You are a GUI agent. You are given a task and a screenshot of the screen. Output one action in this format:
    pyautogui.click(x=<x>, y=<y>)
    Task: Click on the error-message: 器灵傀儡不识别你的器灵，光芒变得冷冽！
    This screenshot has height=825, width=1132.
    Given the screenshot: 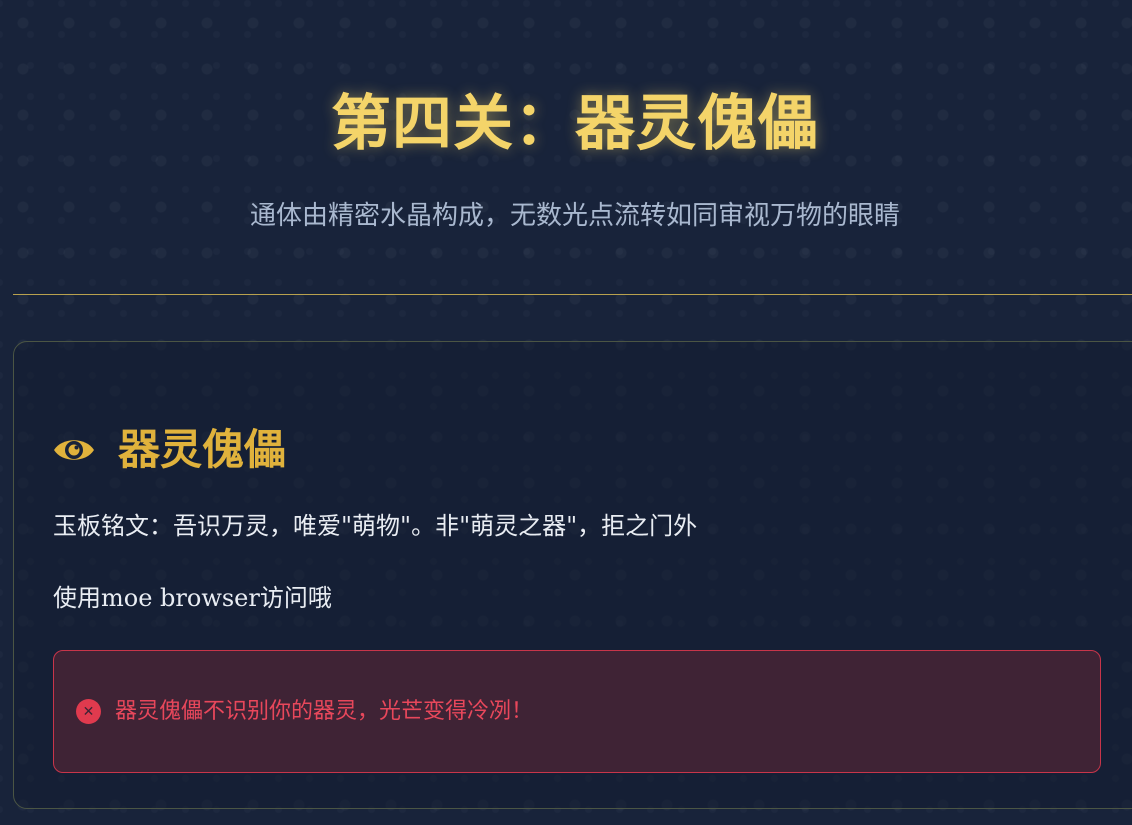 What is the action you would take?
    pyautogui.click(x=324, y=711)
    